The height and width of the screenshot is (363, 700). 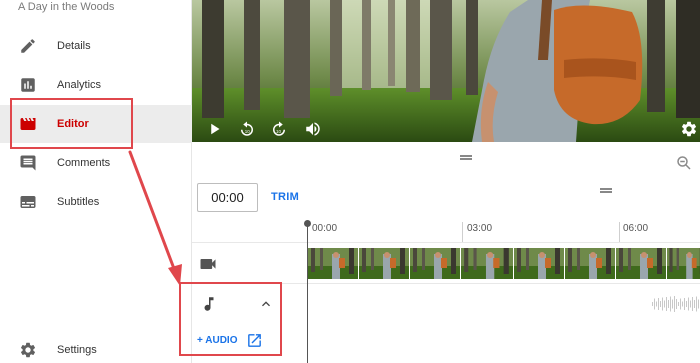 What do you see at coordinates (28, 163) in the screenshot?
I see `comment-icon` at bounding box center [28, 163].